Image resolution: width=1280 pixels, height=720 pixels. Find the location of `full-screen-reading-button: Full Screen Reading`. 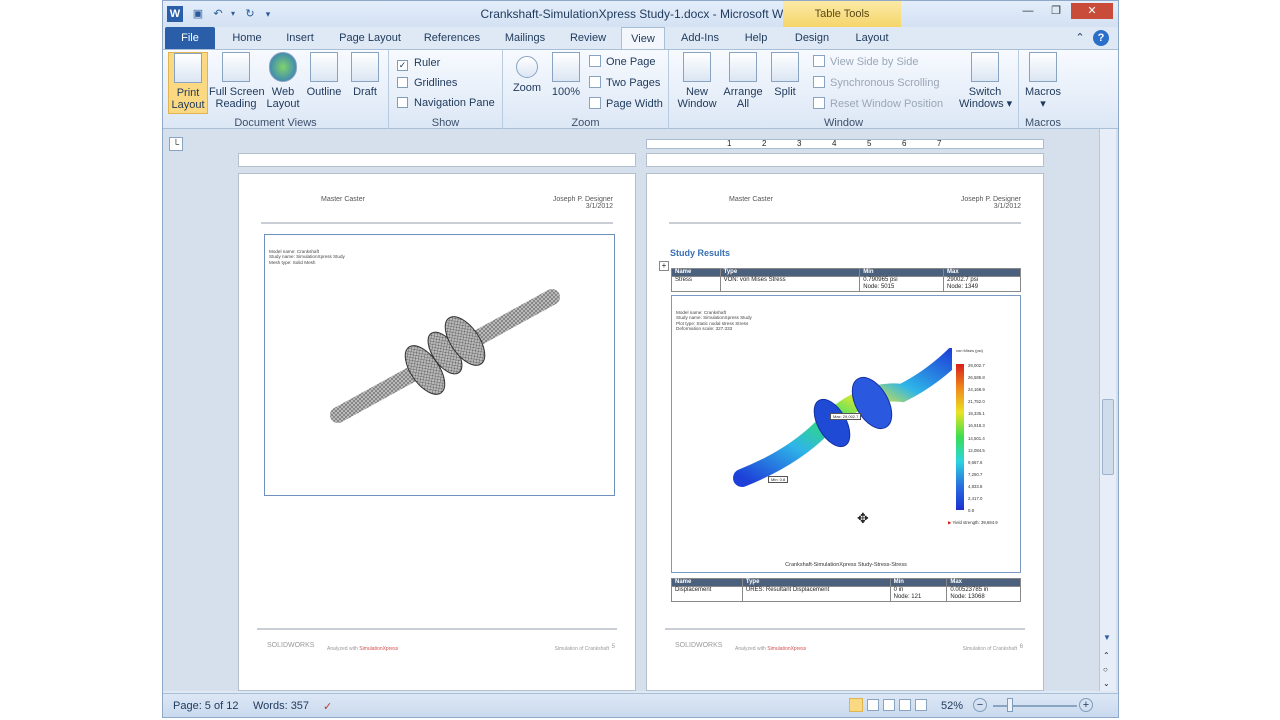

full-screen-reading-button: Full Screen Reading is located at coordinates (237, 81).